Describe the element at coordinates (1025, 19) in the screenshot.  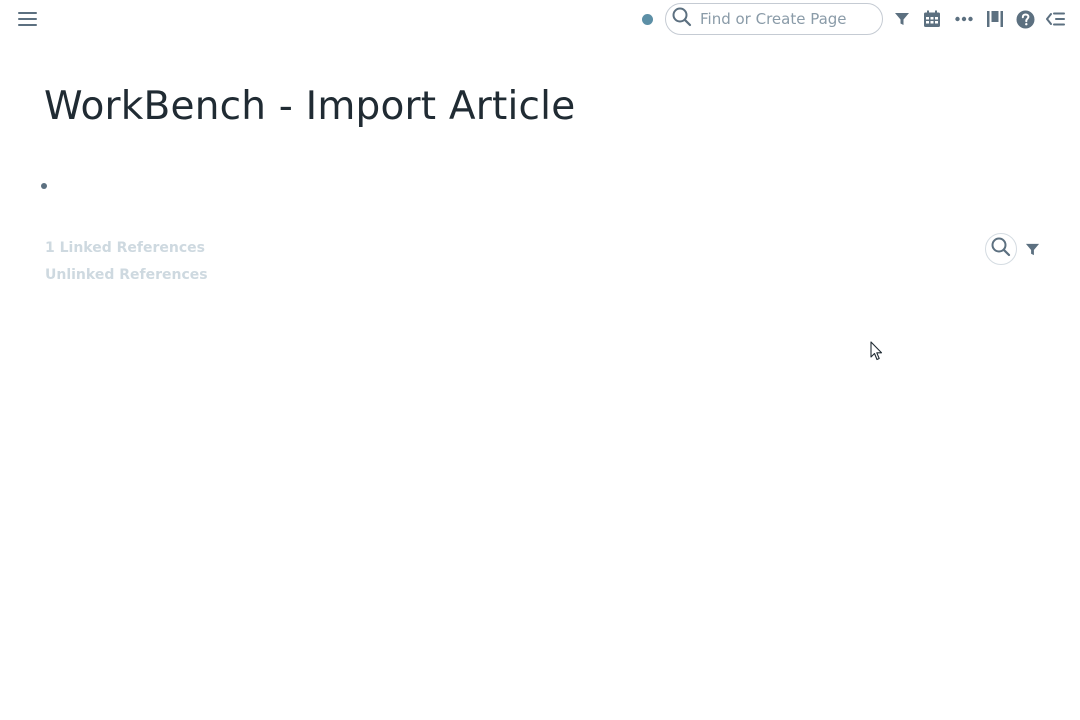
I see `help-icon` at that location.